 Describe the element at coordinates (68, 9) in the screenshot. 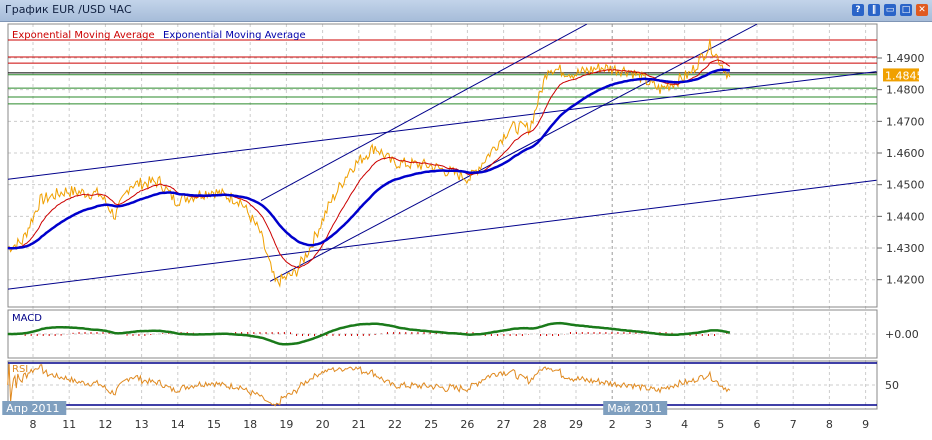

I see `window-title: График EUR /USD ЧАС` at that location.